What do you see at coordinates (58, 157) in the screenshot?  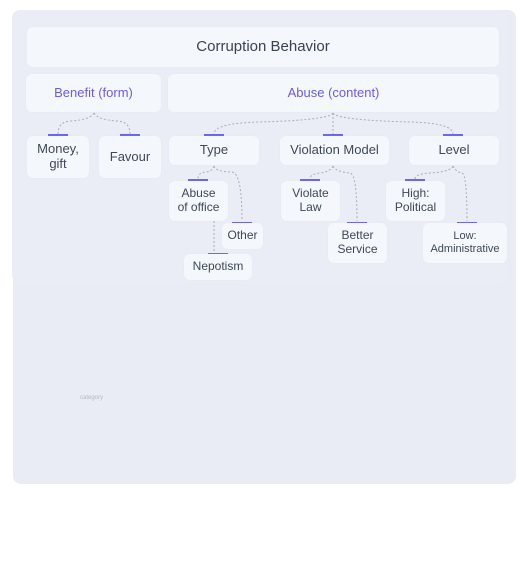 I see `node-money-gift: Money, gift` at bounding box center [58, 157].